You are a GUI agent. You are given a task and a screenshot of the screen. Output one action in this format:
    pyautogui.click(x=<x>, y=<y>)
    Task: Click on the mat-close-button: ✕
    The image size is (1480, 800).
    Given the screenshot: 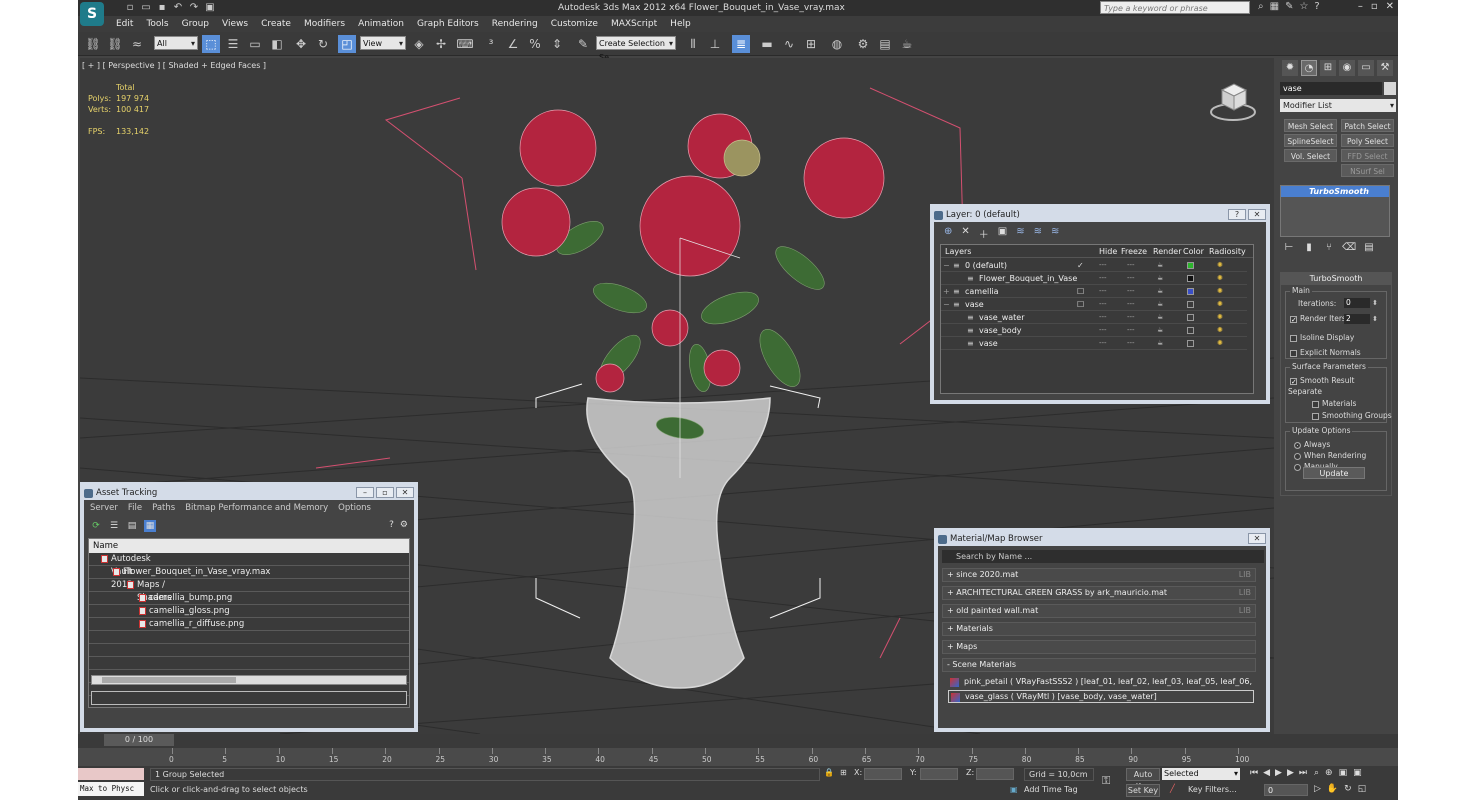 What is the action you would take?
    pyautogui.click(x=1257, y=538)
    